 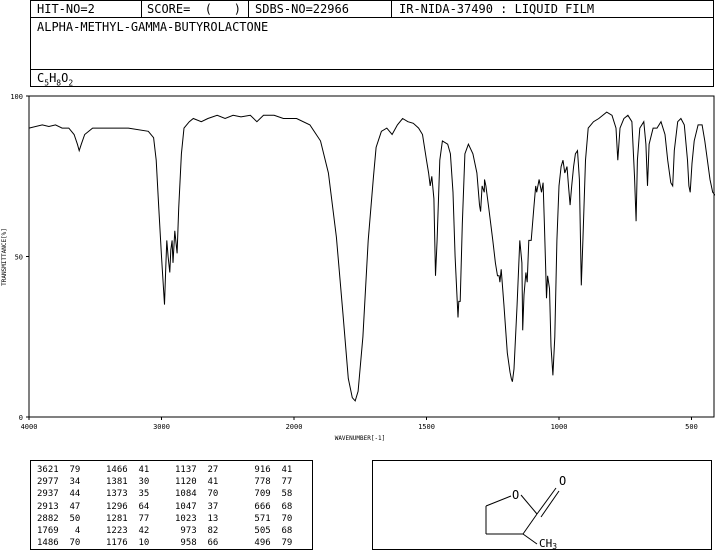 What do you see at coordinates (59, 482) in the screenshot?
I see `peak-row: 2977 34` at bounding box center [59, 482].